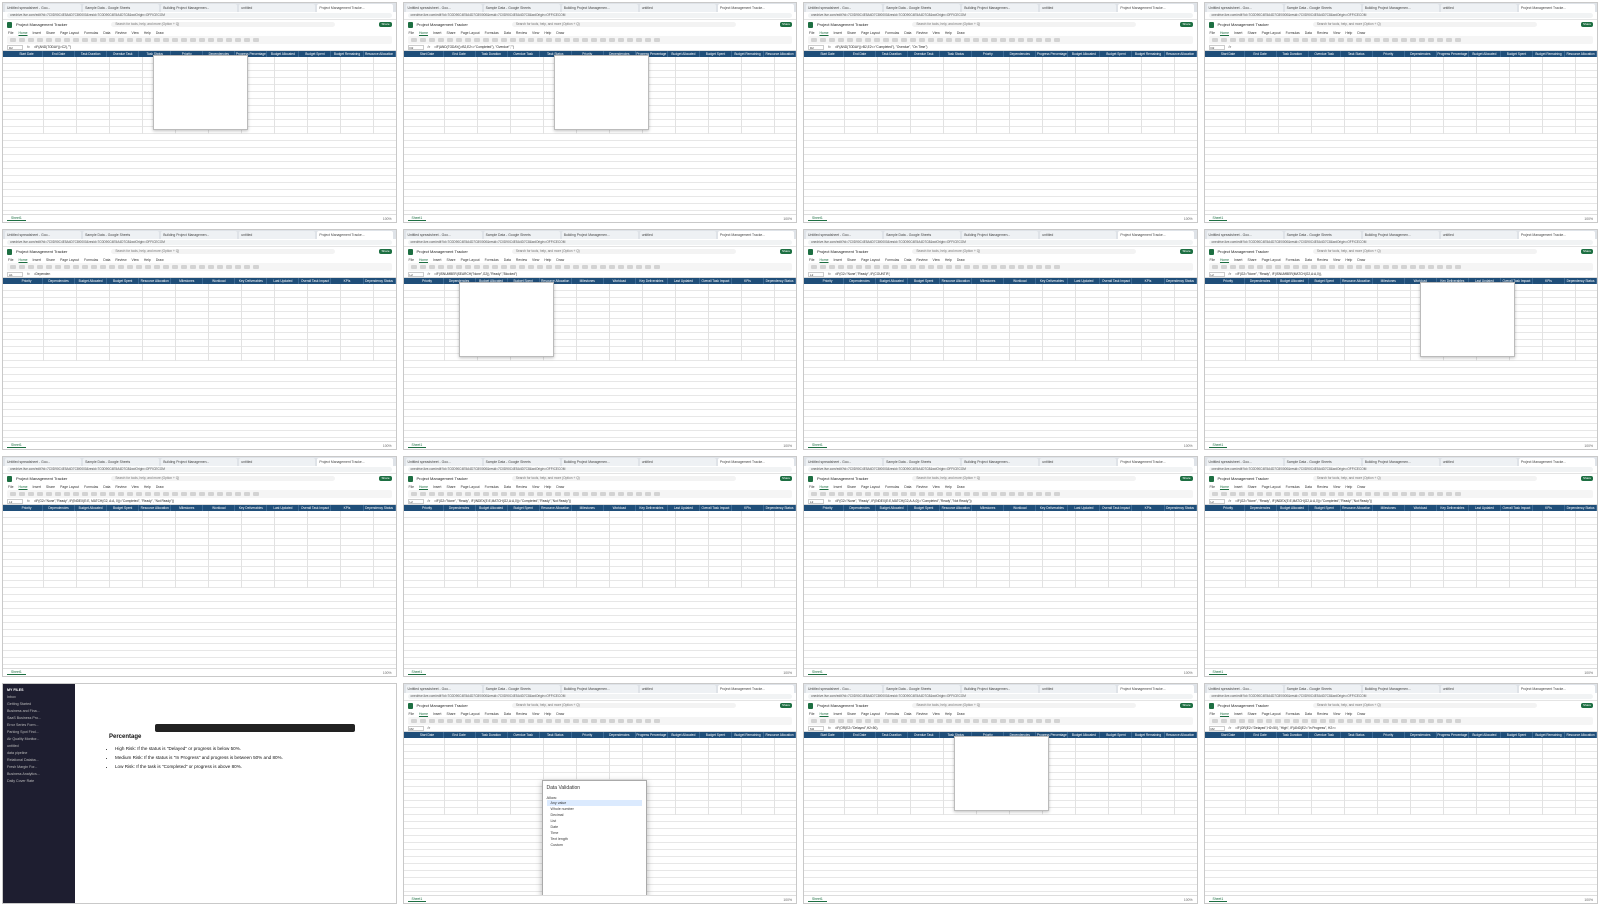 The image size is (1600, 906). I want to click on menu-item: Page Layout, so click(1271, 260).